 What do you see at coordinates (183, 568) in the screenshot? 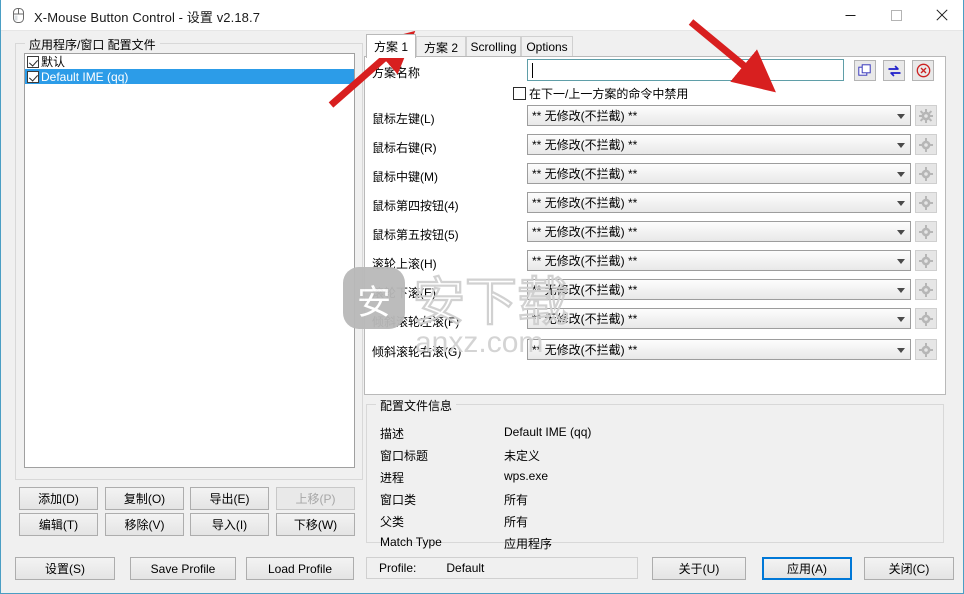
I see `save-profile-button: Save Profile` at bounding box center [183, 568].